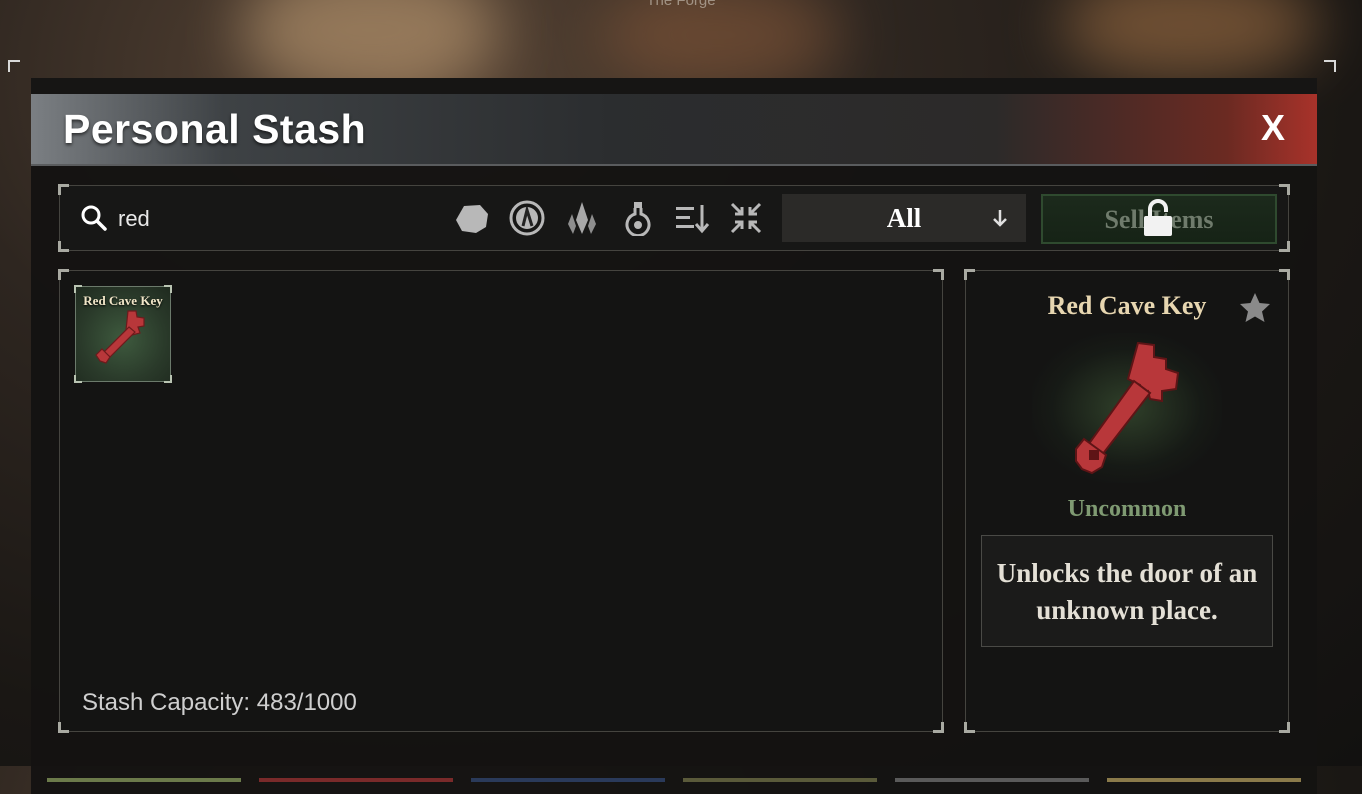 This screenshot has height=794, width=1362. I want to click on stash-toolbar: All Sell Items, so click(674, 218).